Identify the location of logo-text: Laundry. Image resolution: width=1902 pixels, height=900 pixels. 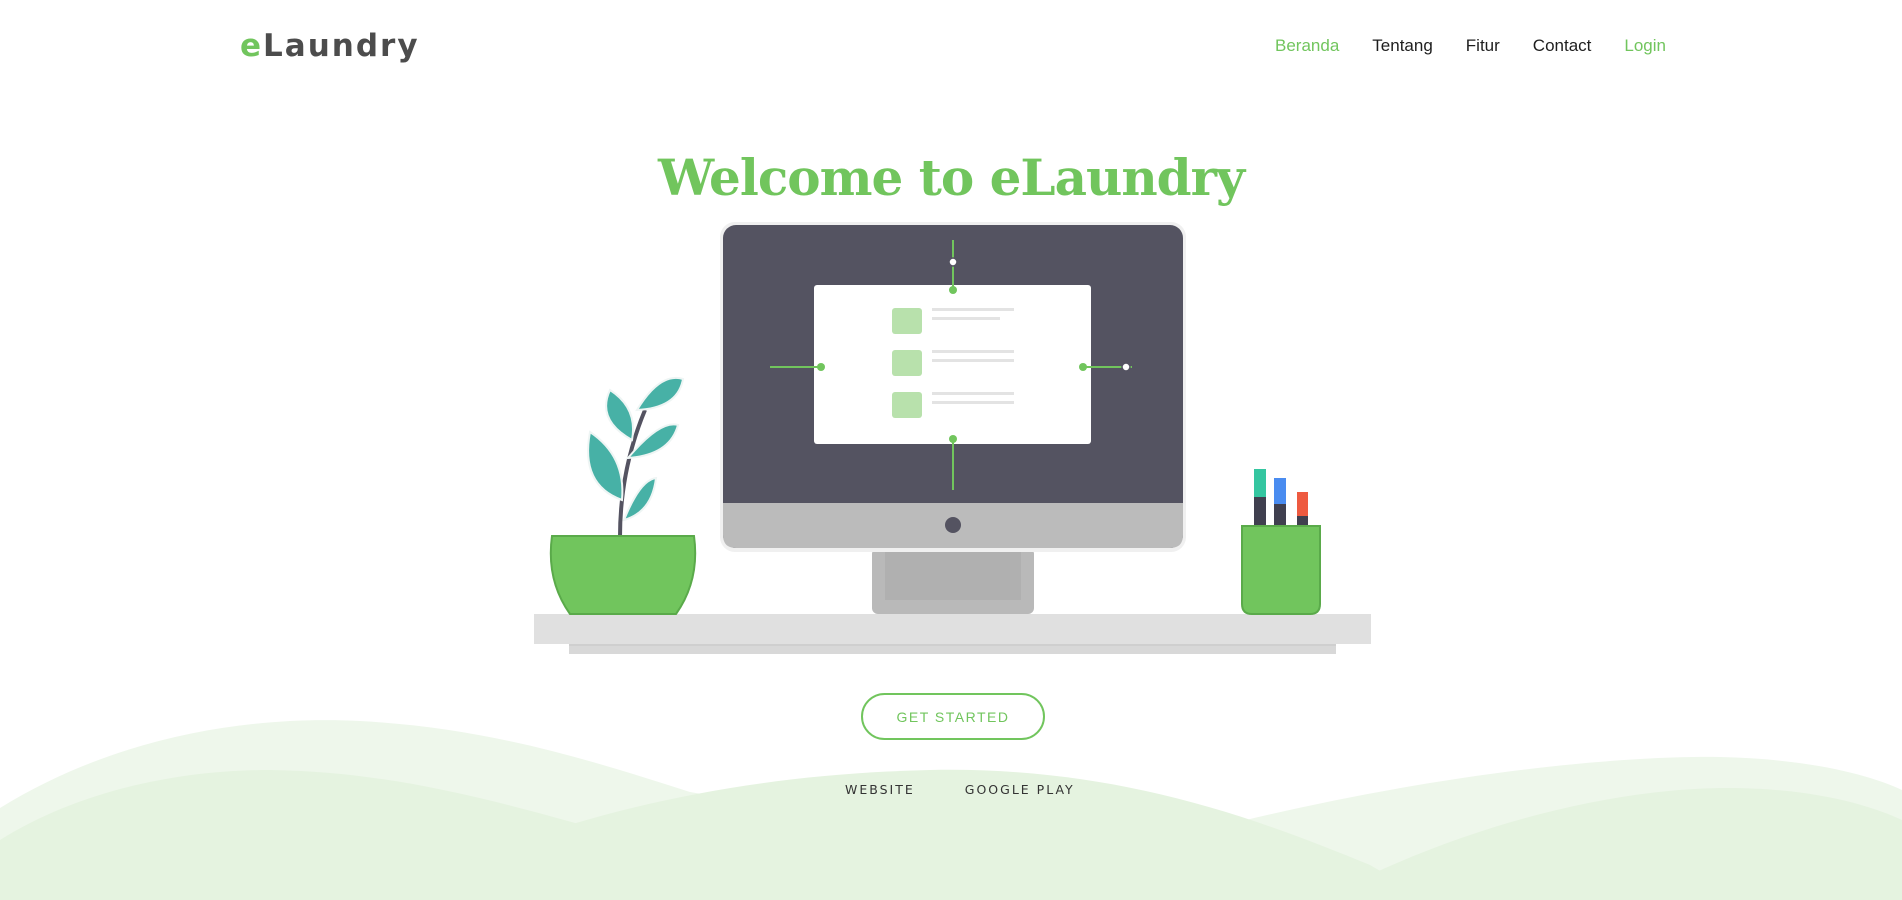
(341, 46).